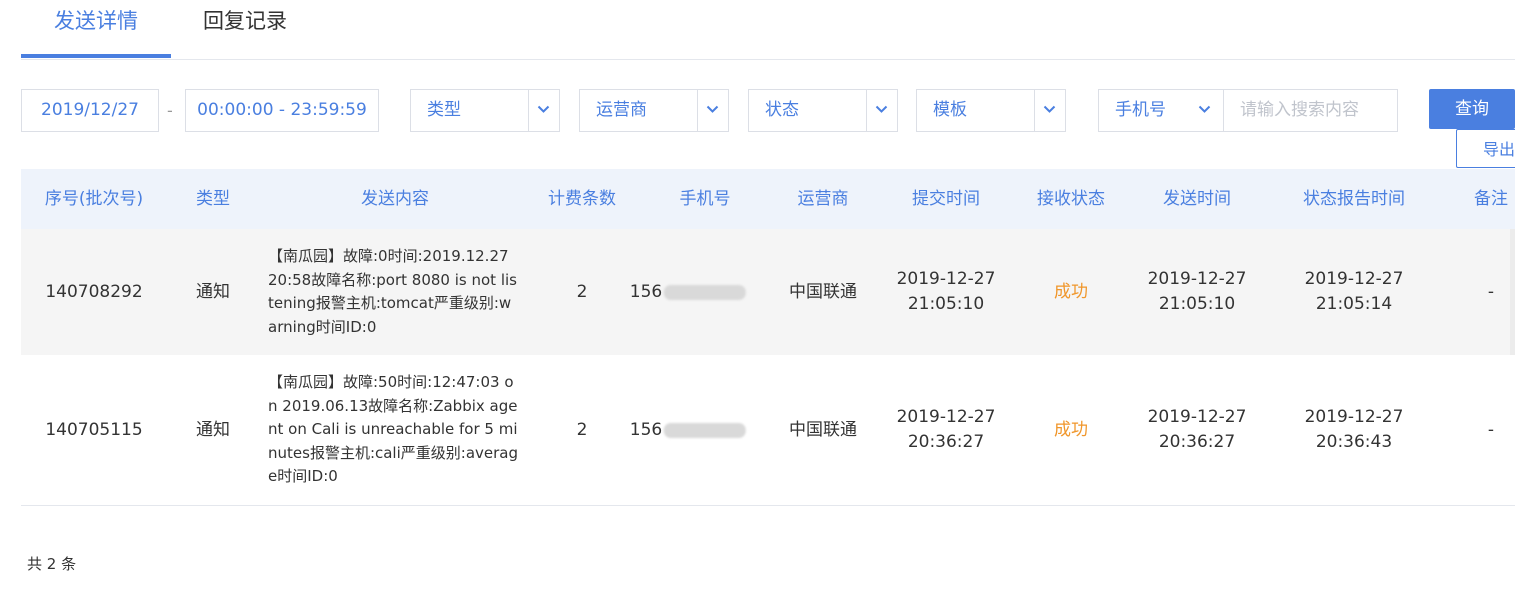 The width and height of the screenshot is (1515, 590). What do you see at coordinates (444, 110) in the screenshot?
I see `type-select-label: 类型` at bounding box center [444, 110].